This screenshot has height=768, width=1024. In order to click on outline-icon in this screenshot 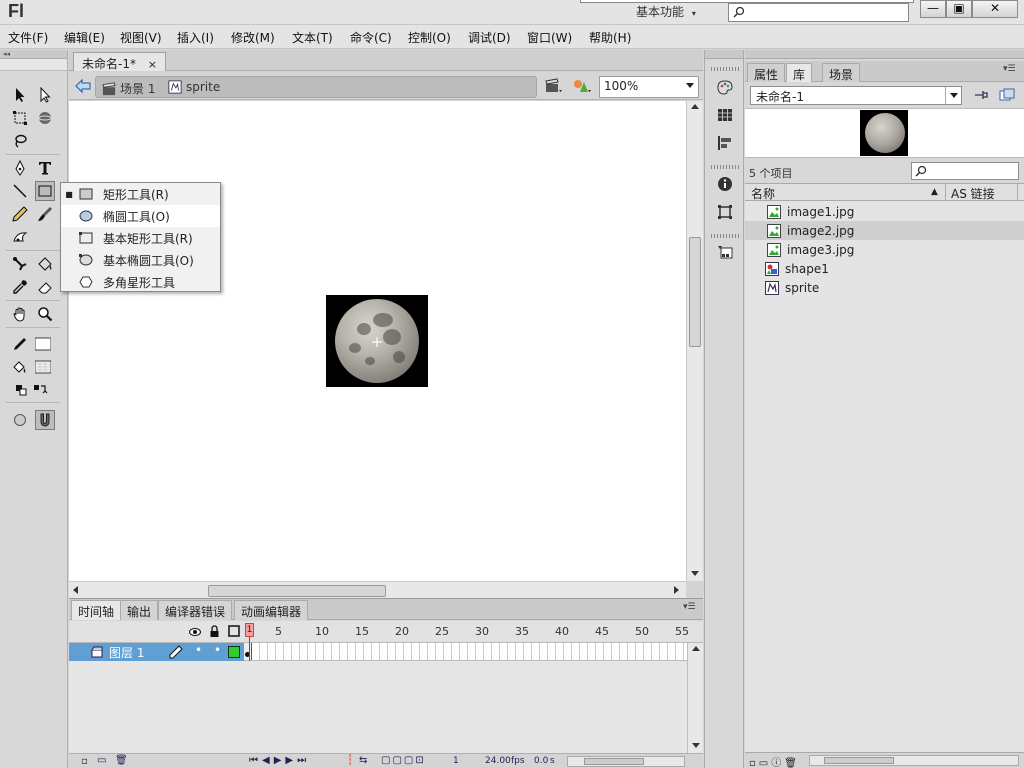, I will do `click(234, 631)`.